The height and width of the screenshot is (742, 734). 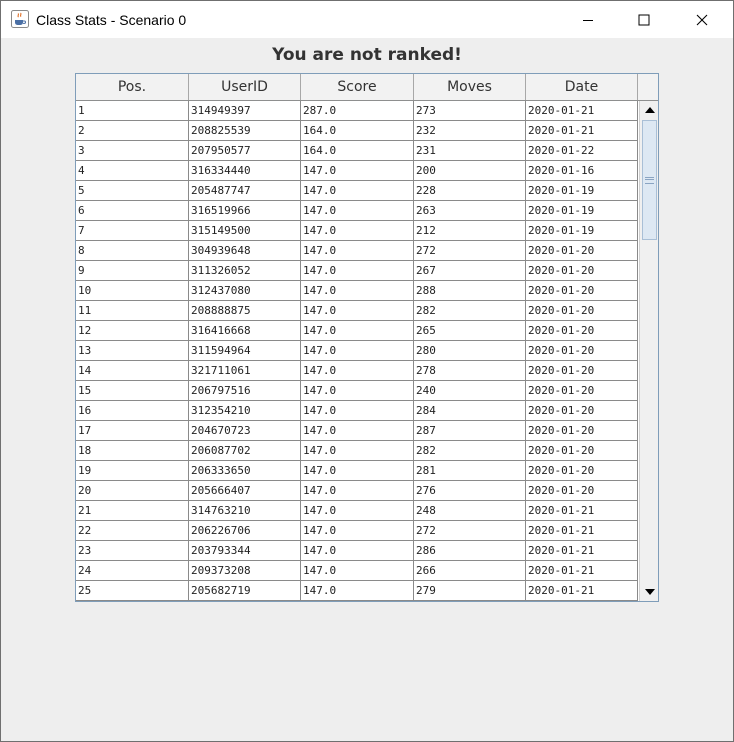 I want to click on table-row: 15 206797516 147.0 240 2020-01-20, so click(x=357, y=391).